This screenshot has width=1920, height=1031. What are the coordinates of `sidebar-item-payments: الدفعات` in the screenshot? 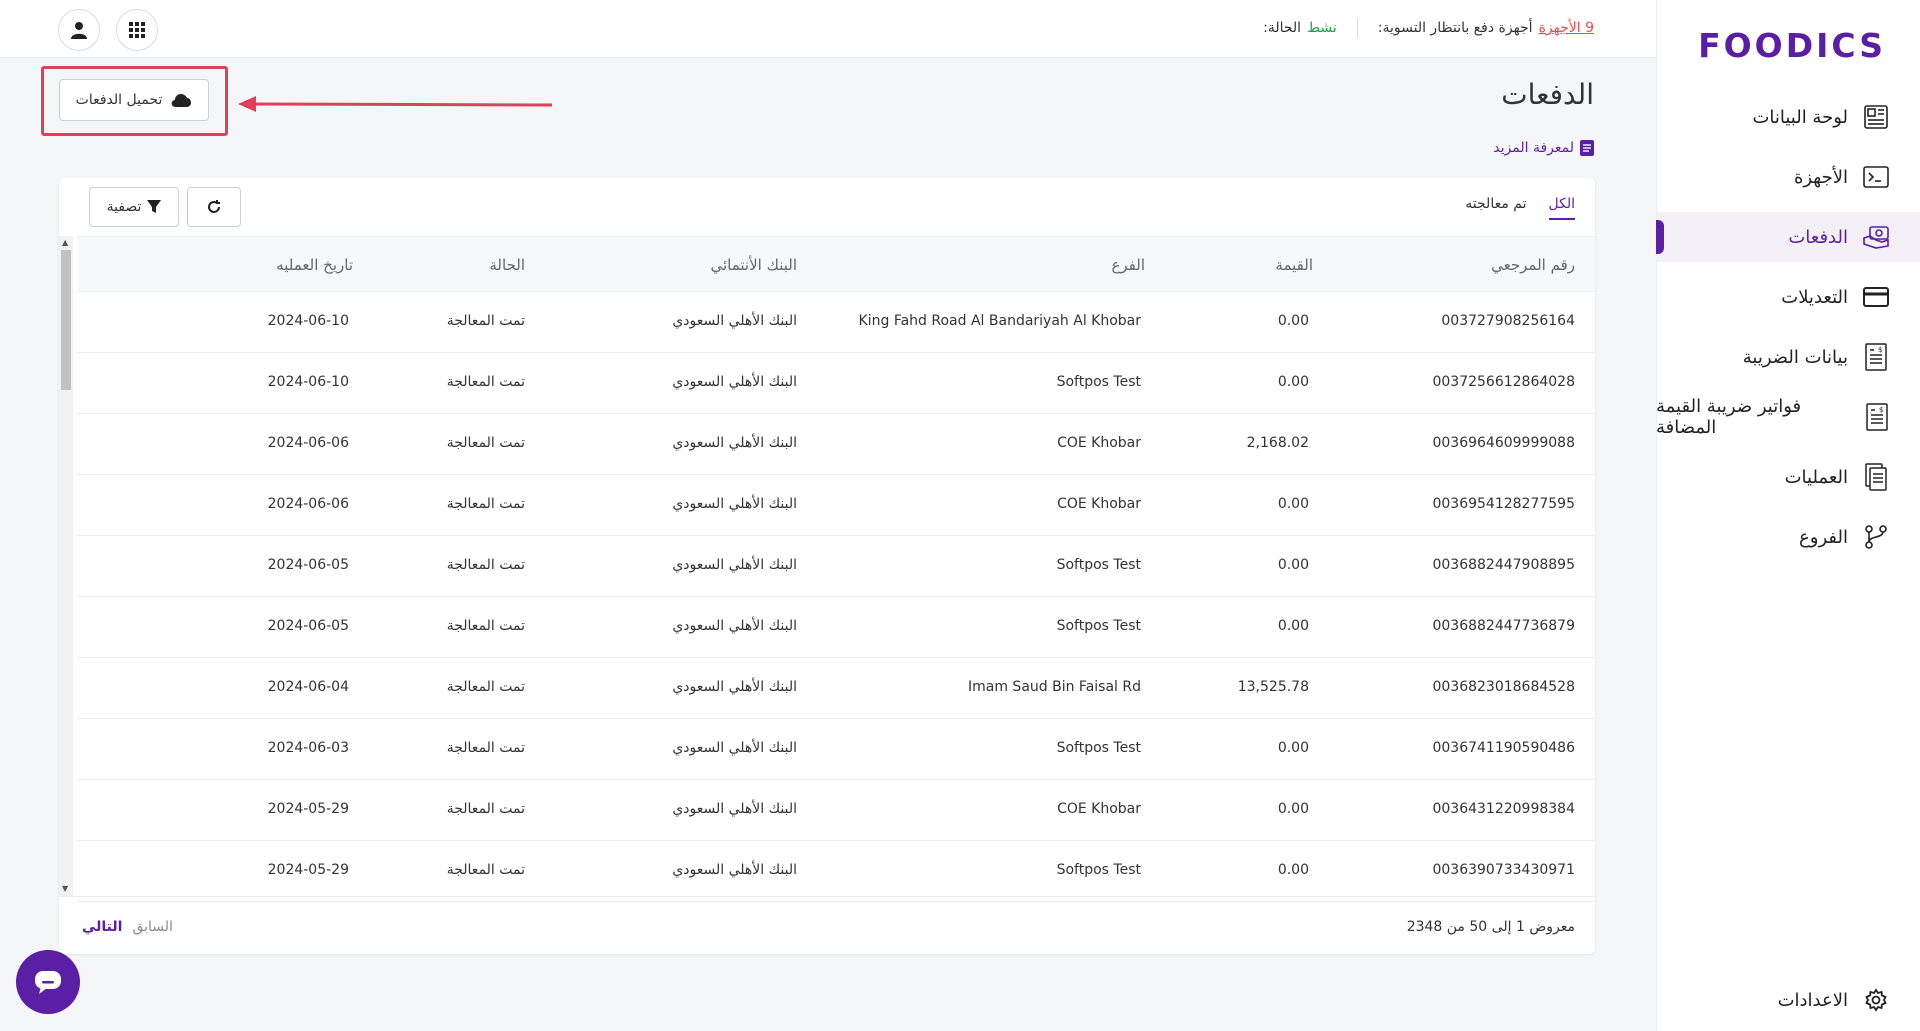 It's located at (1788, 237).